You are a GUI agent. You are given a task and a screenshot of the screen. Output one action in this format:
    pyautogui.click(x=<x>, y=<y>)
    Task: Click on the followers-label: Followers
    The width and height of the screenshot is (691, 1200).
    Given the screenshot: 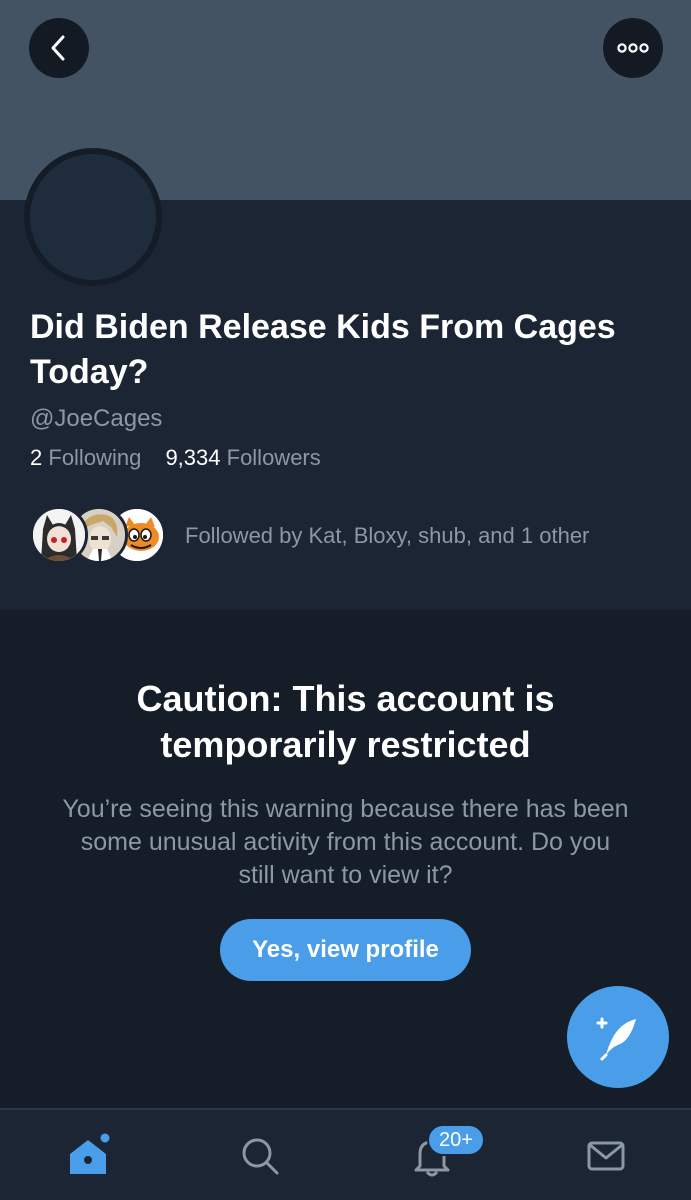 What is the action you would take?
    pyautogui.click(x=273, y=457)
    